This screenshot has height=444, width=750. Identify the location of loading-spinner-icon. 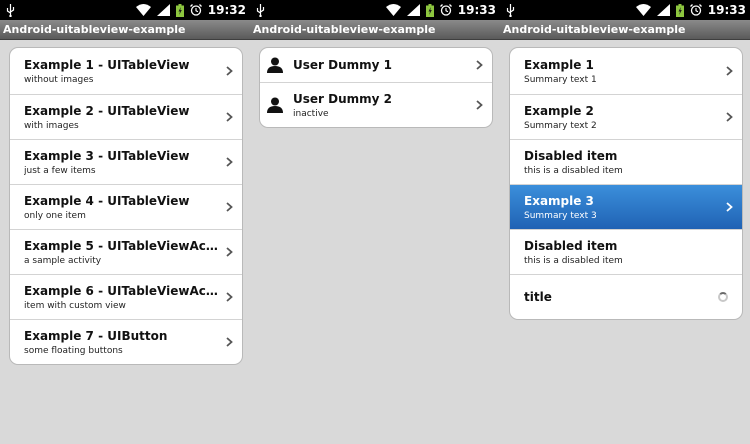
(723, 297).